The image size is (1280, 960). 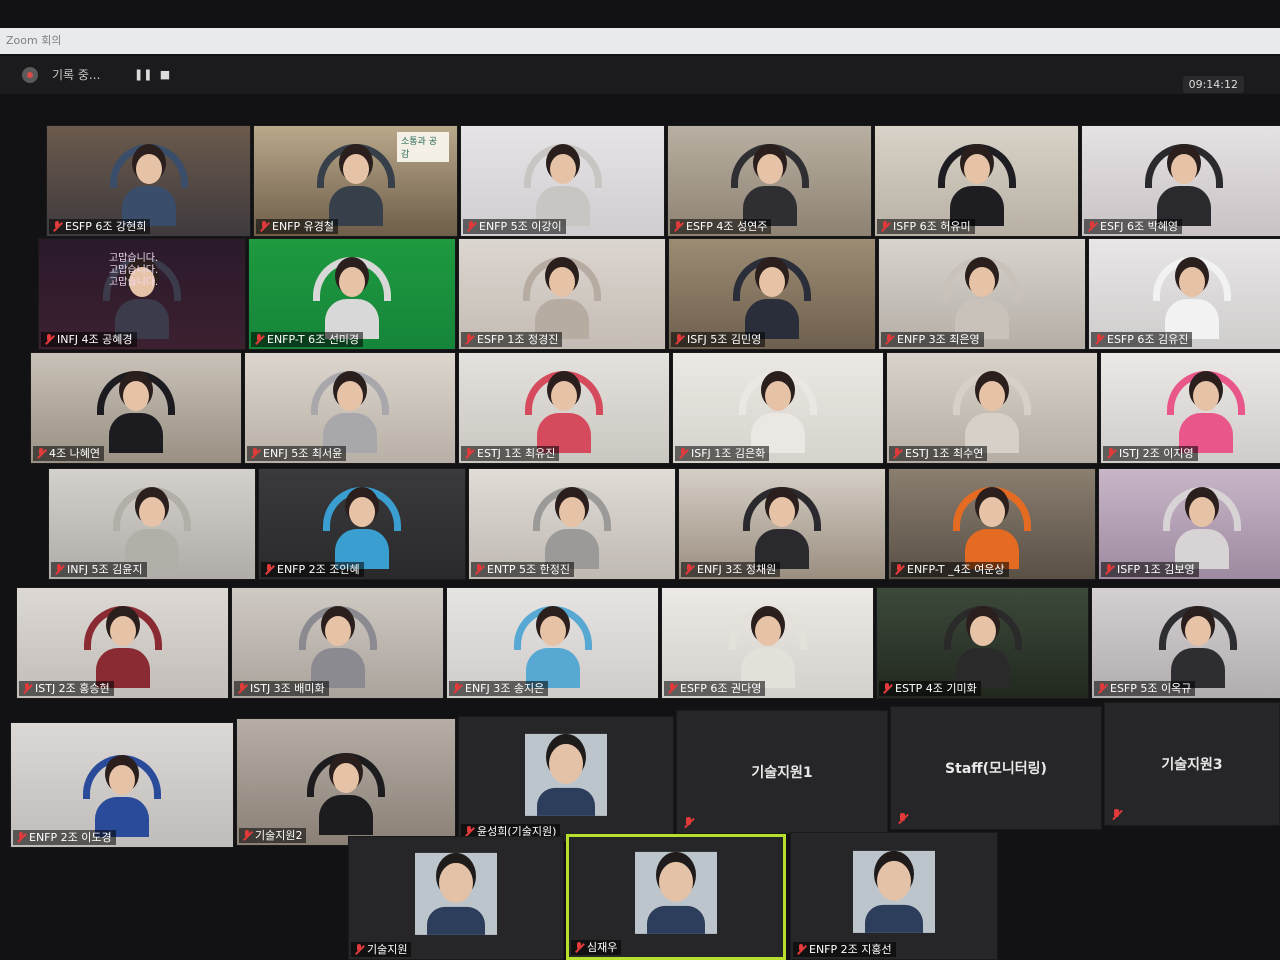 What do you see at coordinates (89, 339) in the screenshot?
I see `participant-name: INFJ 4조 공혜경` at bounding box center [89, 339].